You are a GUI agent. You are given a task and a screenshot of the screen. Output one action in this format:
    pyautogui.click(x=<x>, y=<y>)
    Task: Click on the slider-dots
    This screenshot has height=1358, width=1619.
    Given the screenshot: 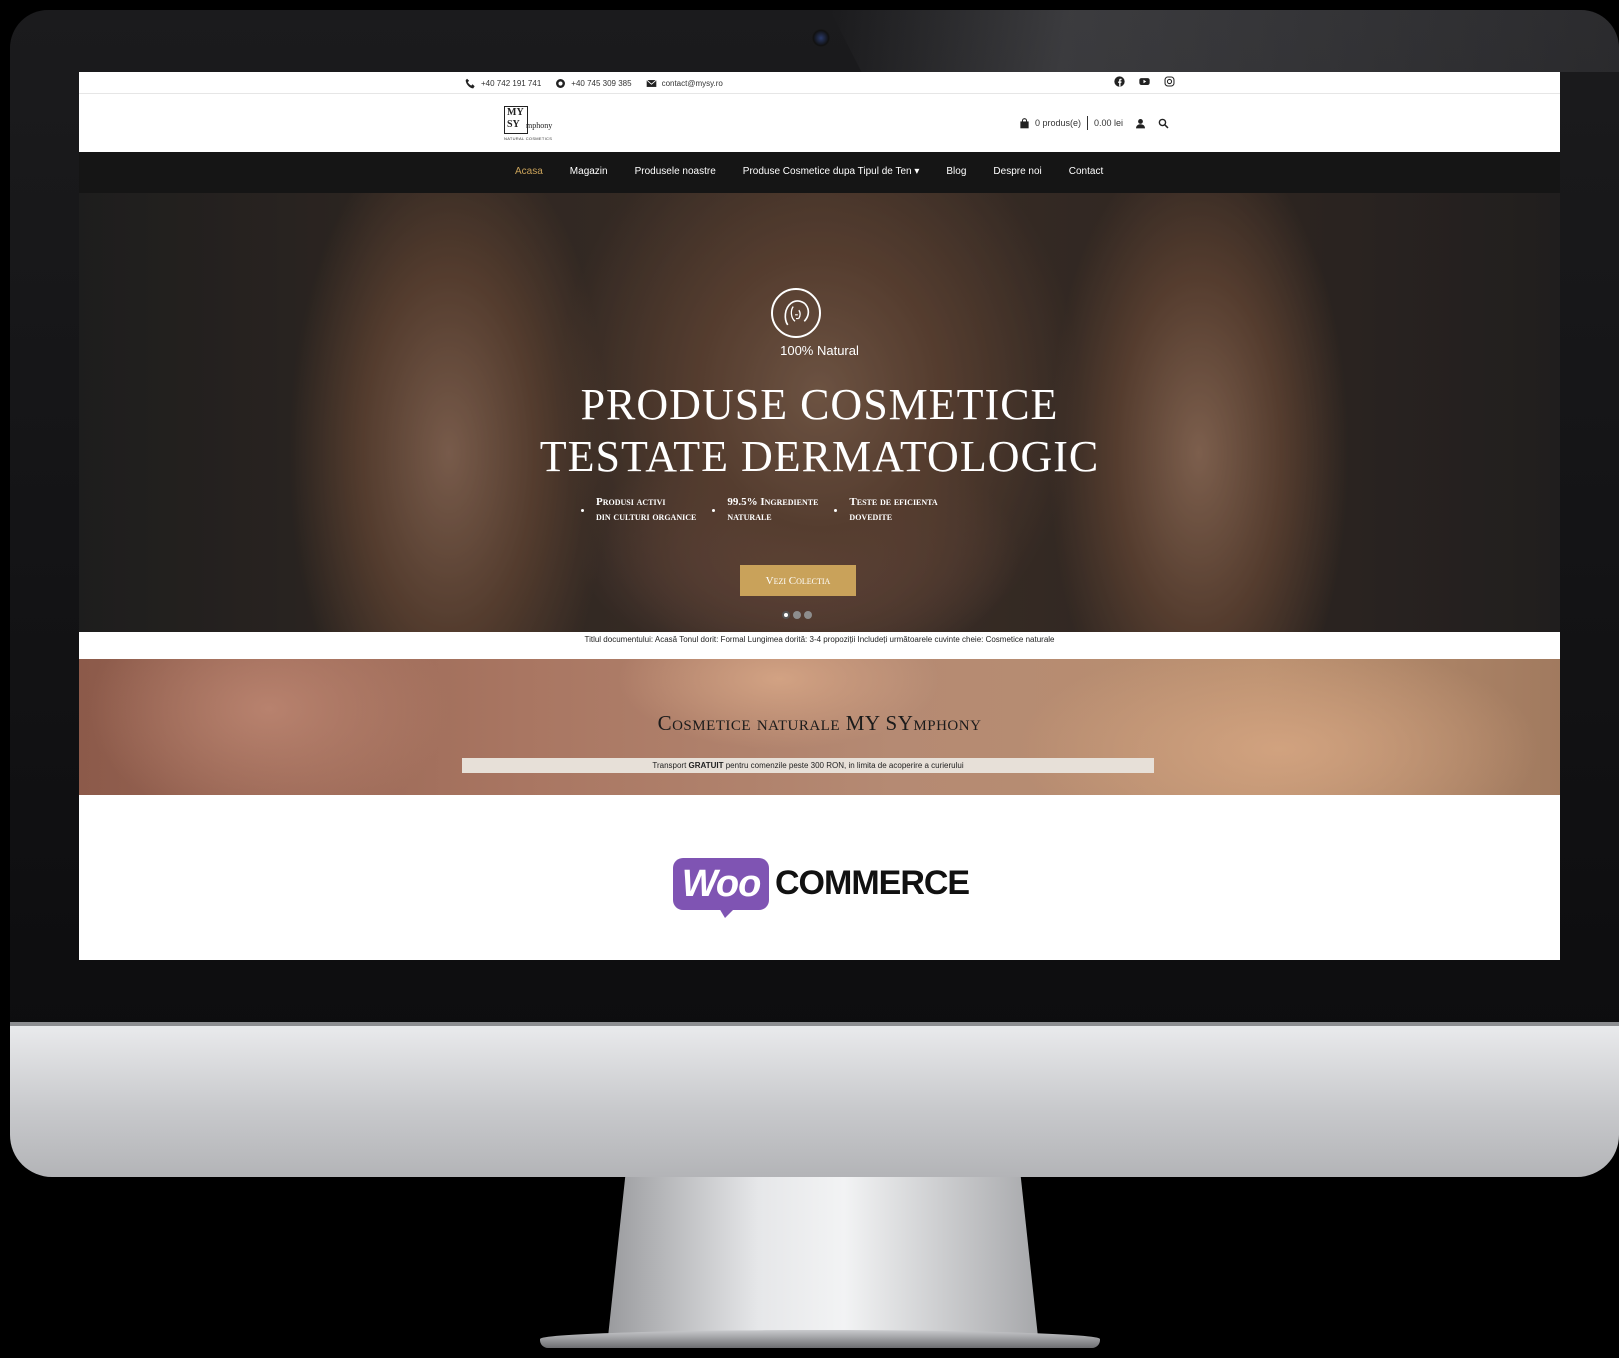 What is the action you would take?
    pyautogui.click(x=797, y=615)
    